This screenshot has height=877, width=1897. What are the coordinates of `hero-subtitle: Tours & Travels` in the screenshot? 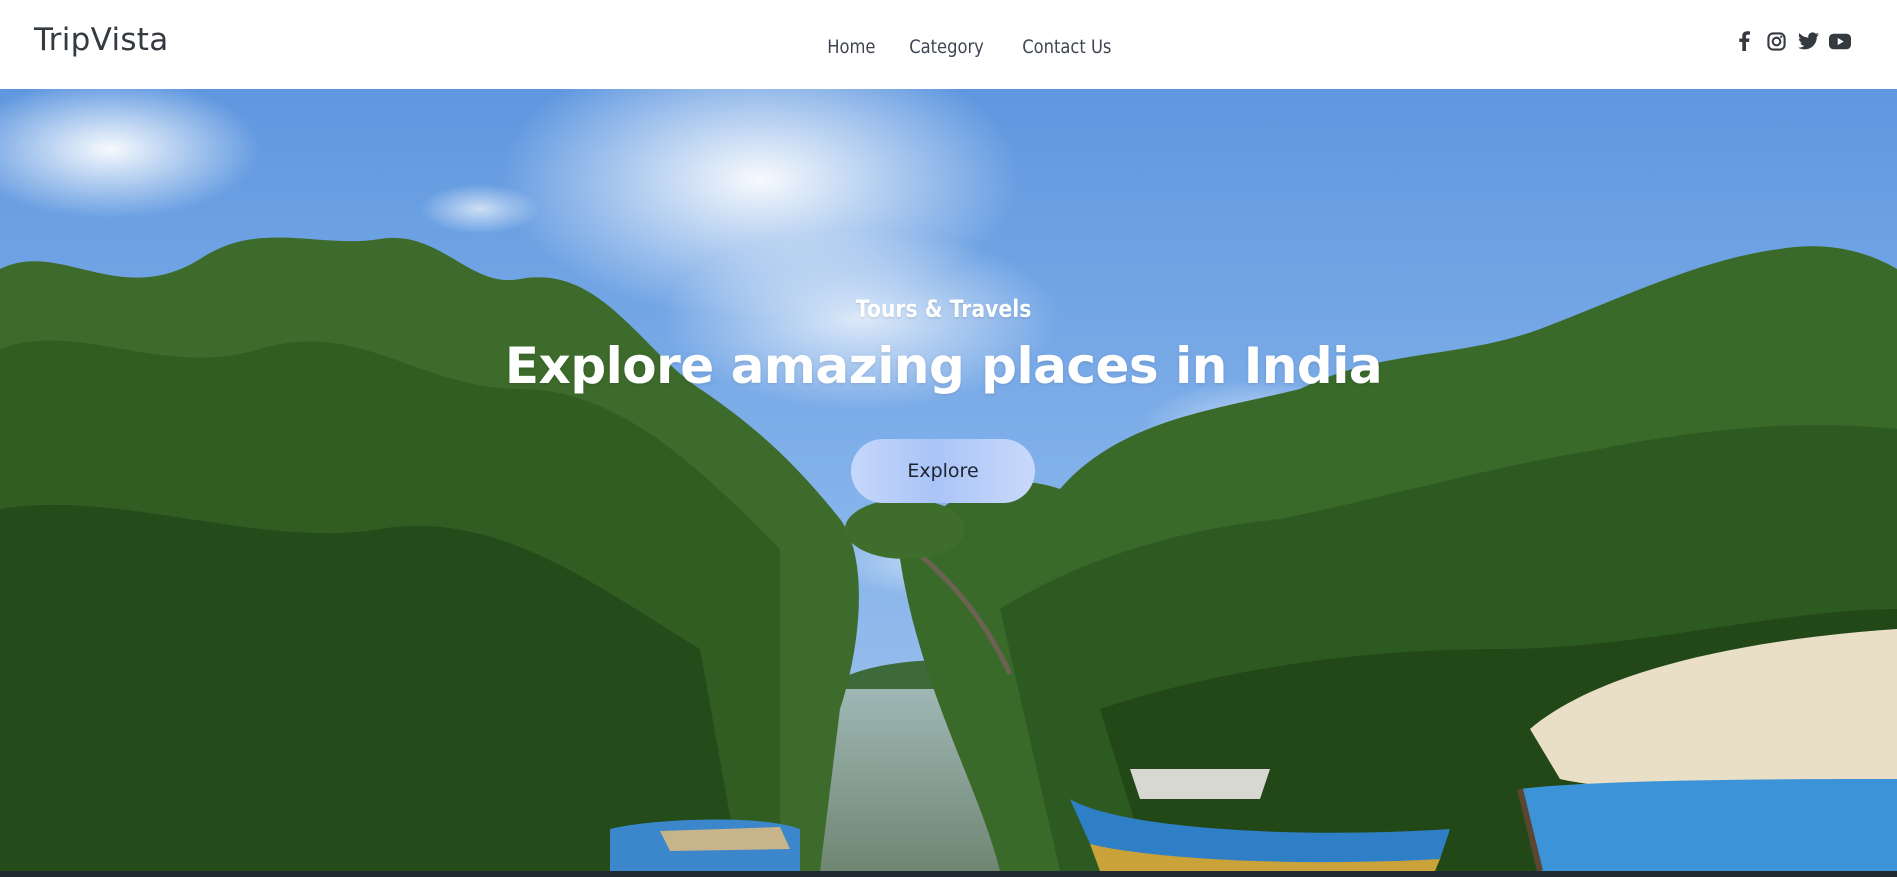 It's located at (943, 309).